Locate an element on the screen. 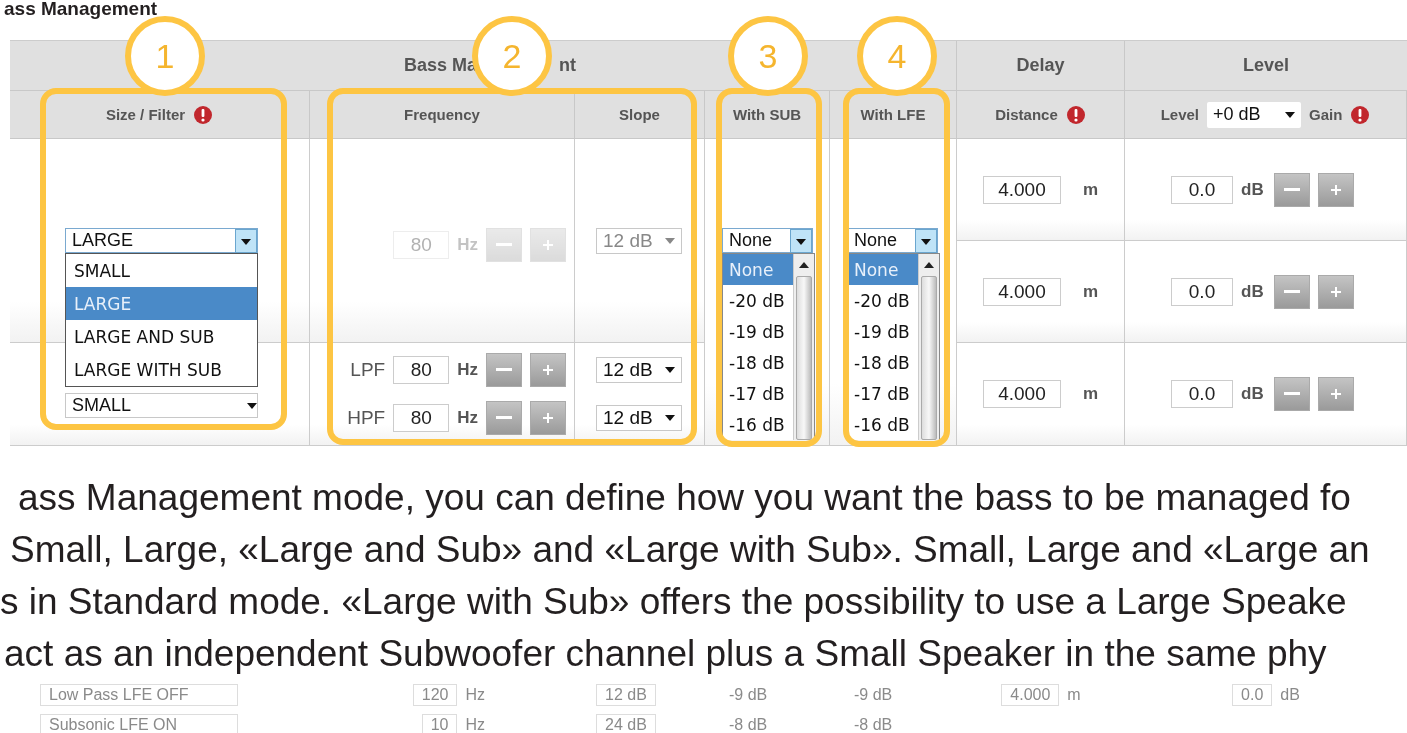 This screenshot has height=733, width=1407. slope-dropdown: 24 dB is located at coordinates (626, 723).